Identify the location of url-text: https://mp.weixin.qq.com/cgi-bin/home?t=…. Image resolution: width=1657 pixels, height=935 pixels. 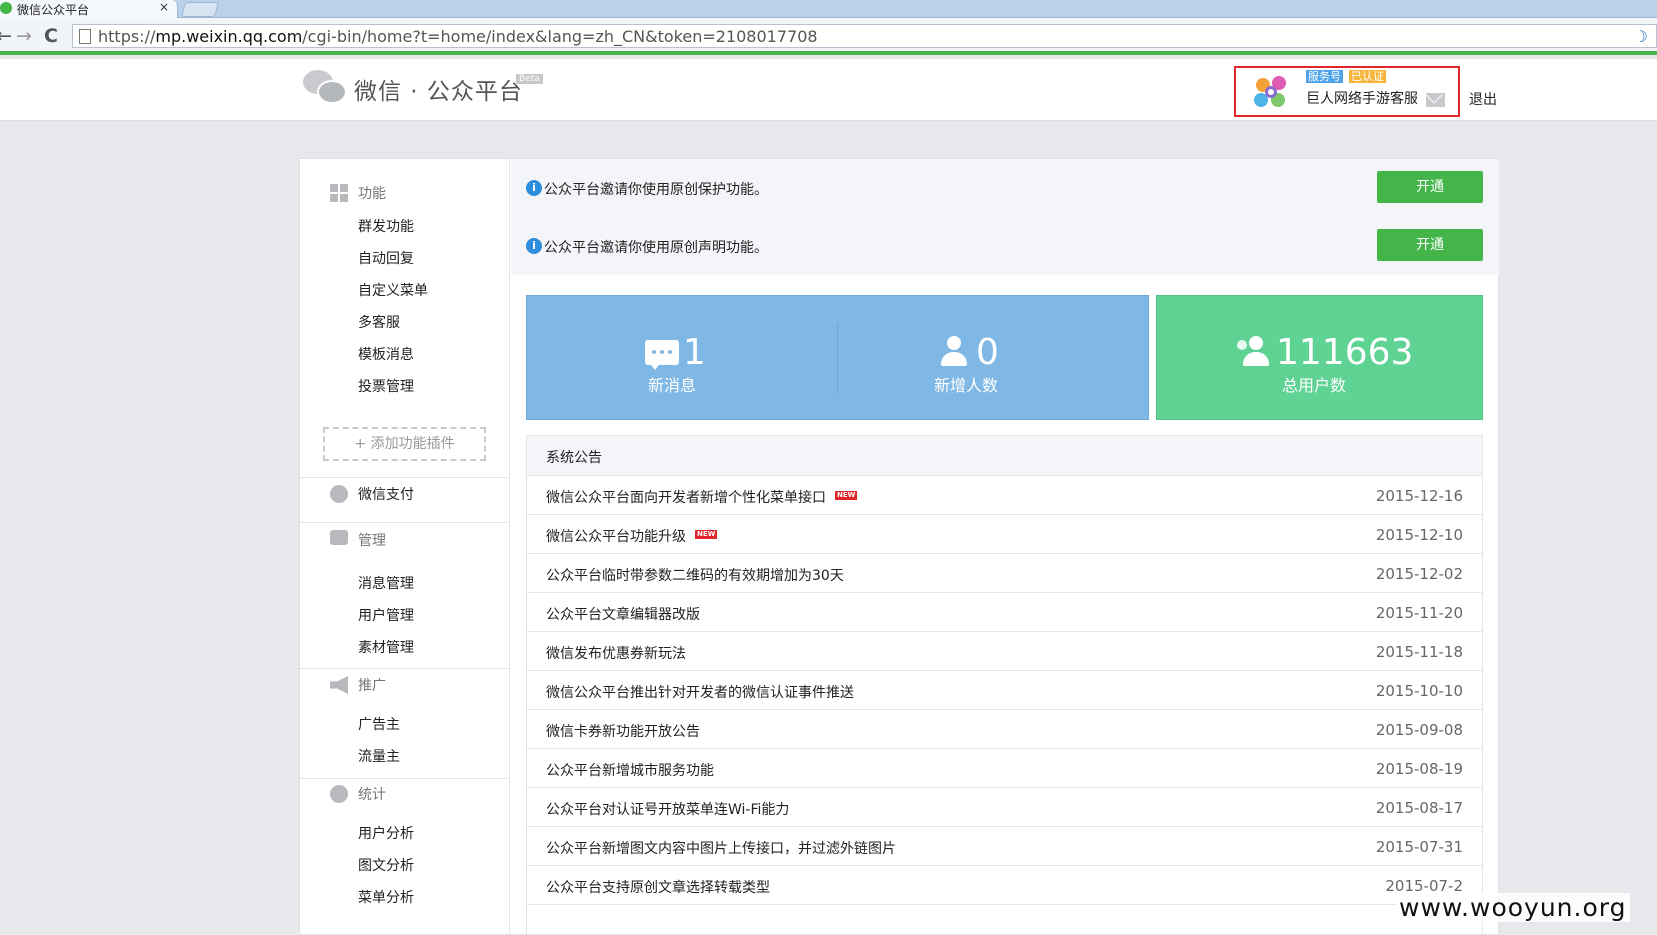
(458, 36).